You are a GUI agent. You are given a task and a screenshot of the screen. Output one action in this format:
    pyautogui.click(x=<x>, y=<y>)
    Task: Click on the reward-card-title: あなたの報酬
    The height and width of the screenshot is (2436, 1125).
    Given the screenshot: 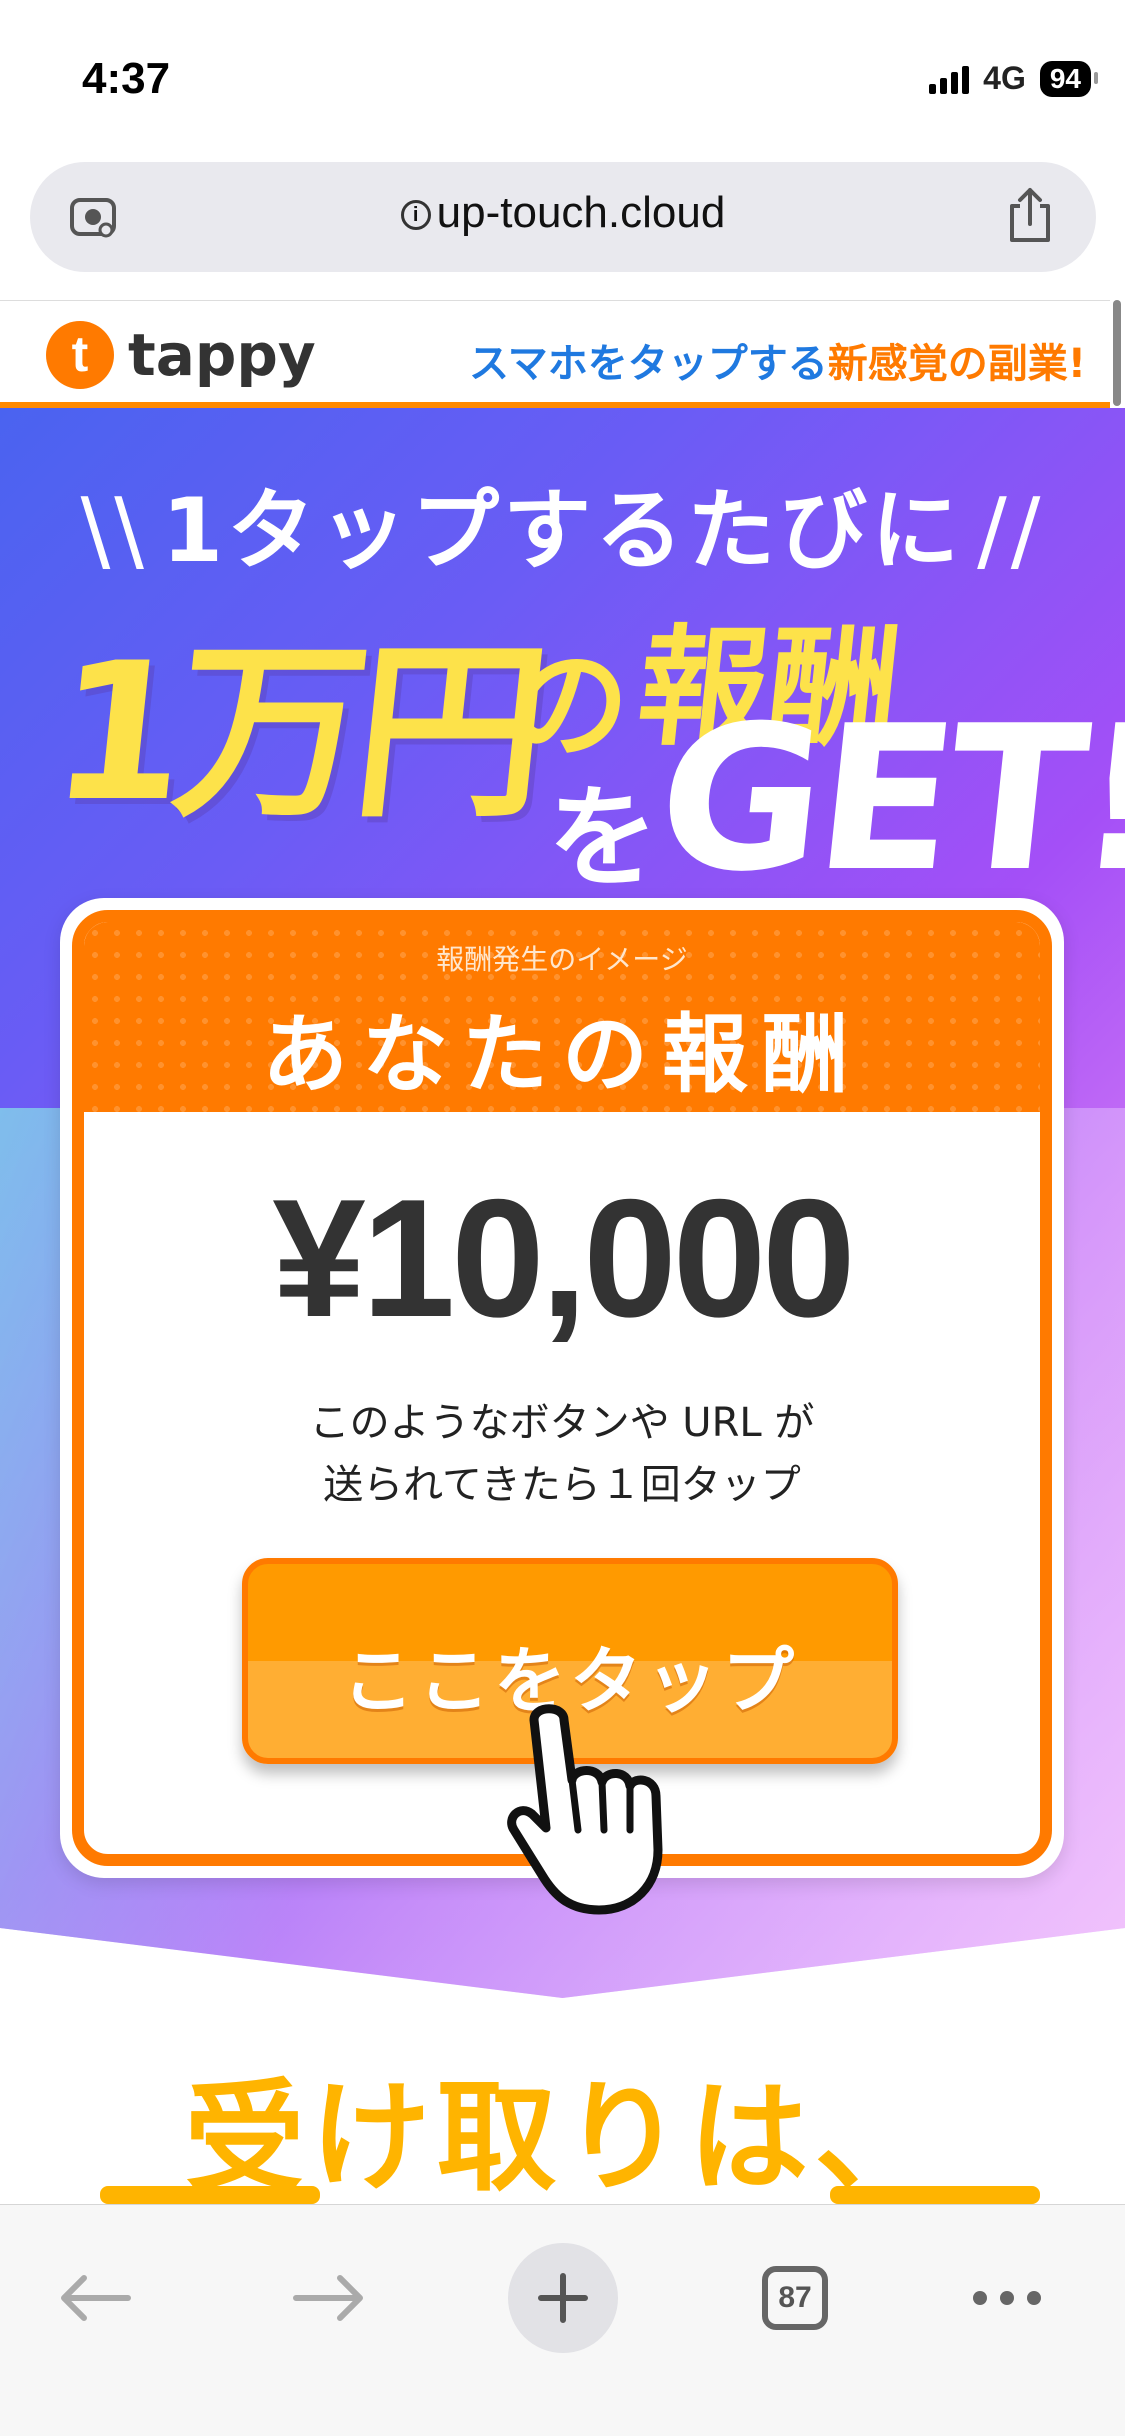 What is the action you would take?
    pyautogui.click(x=562, y=1055)
    